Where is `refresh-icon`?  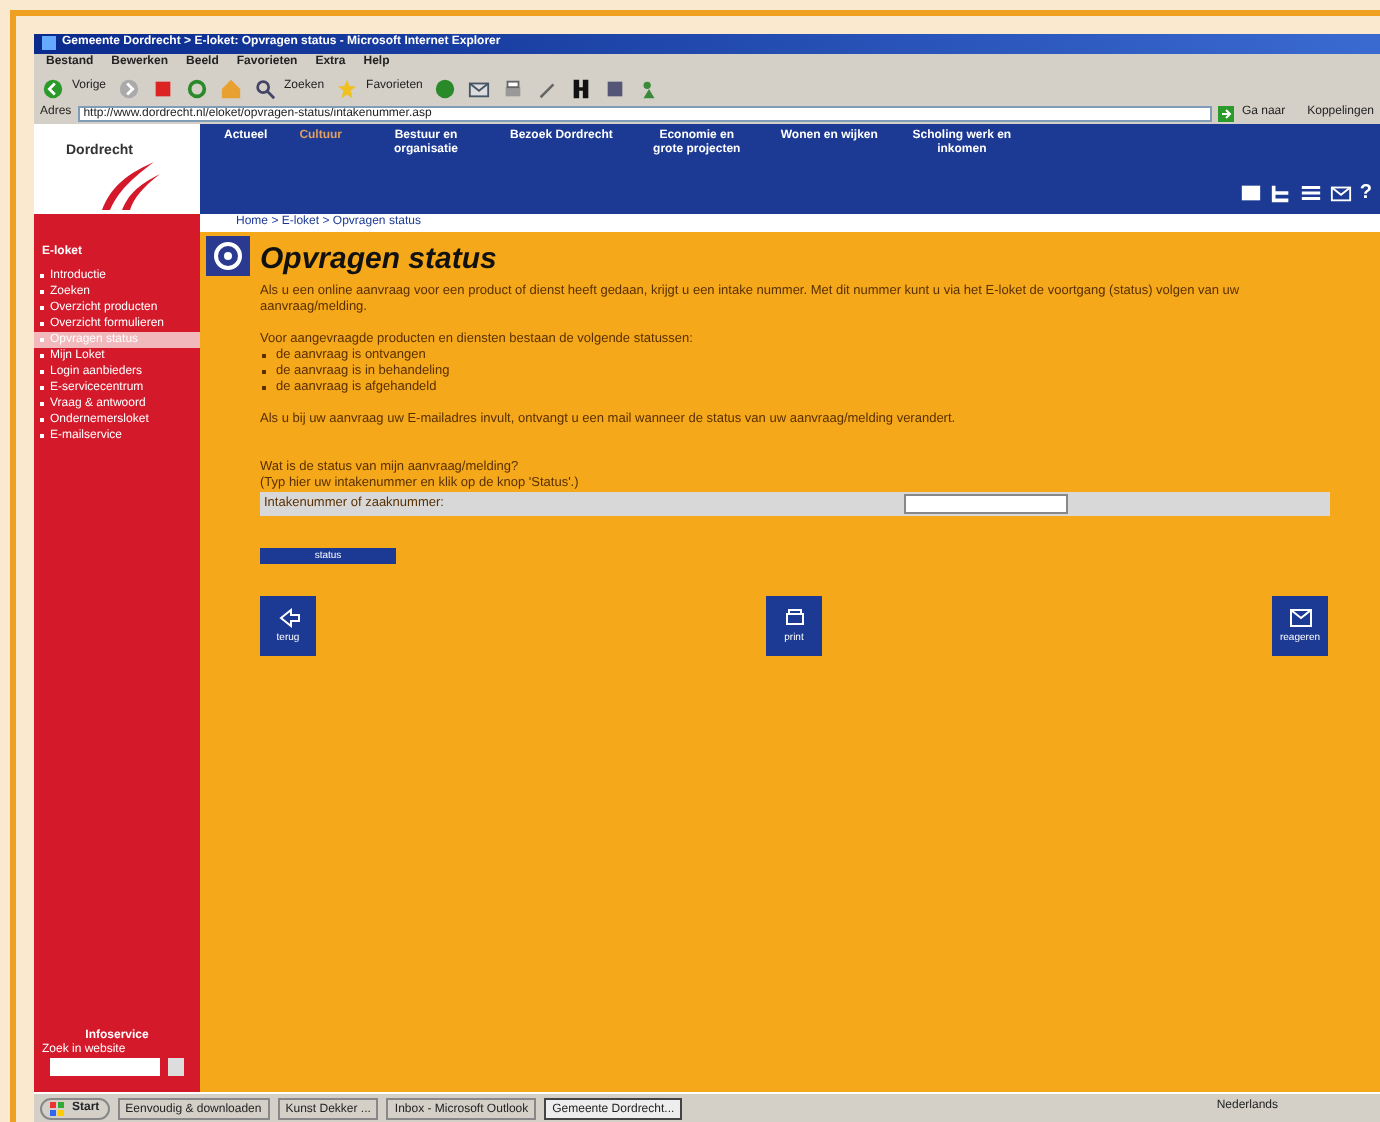
refresh-icon is located at coordinates (197, 88).